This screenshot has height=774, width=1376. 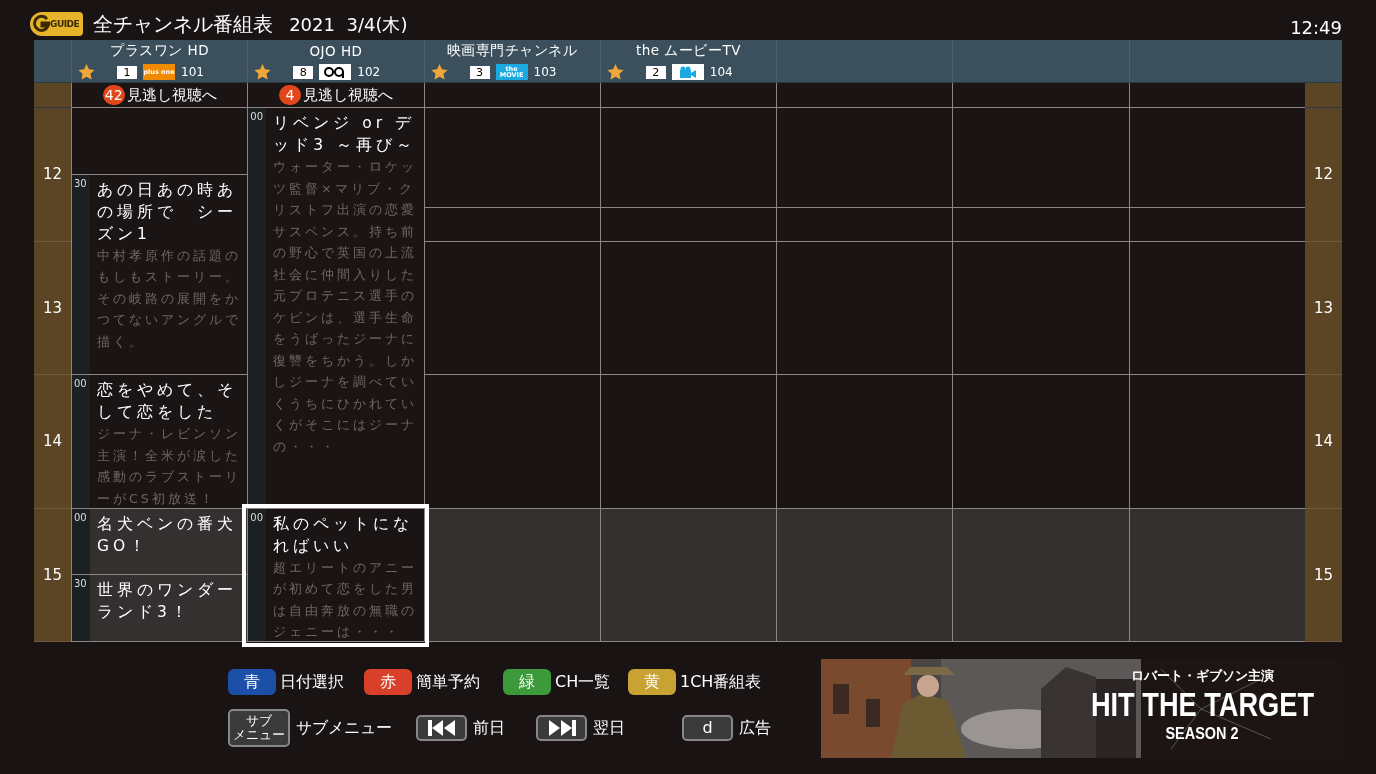 I want to click on remote-number: 3, so click(x=479, y=72).